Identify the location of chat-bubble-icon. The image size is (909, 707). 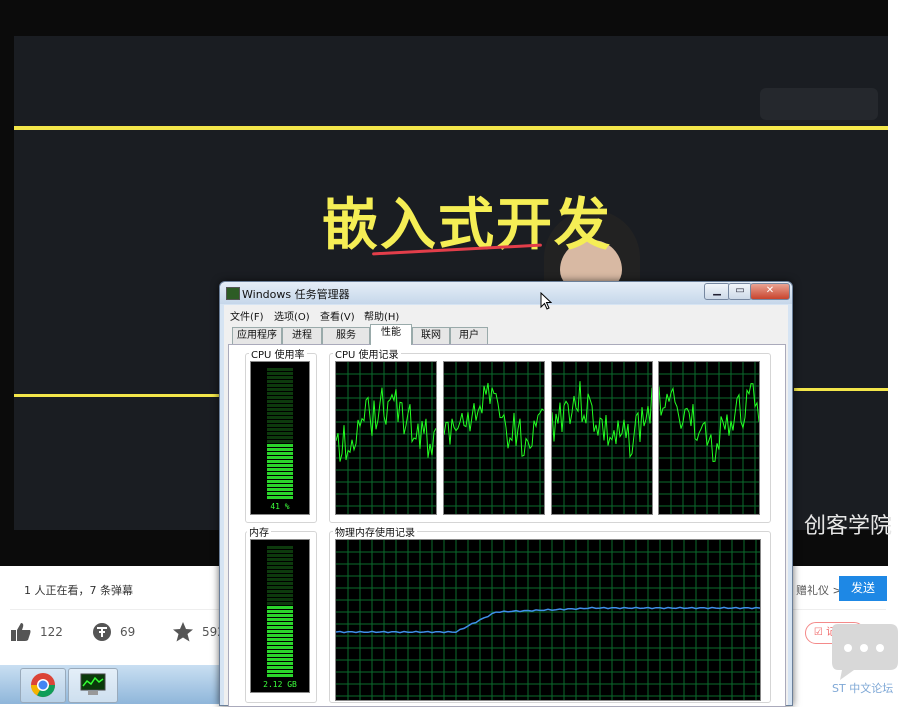
(865, 652).